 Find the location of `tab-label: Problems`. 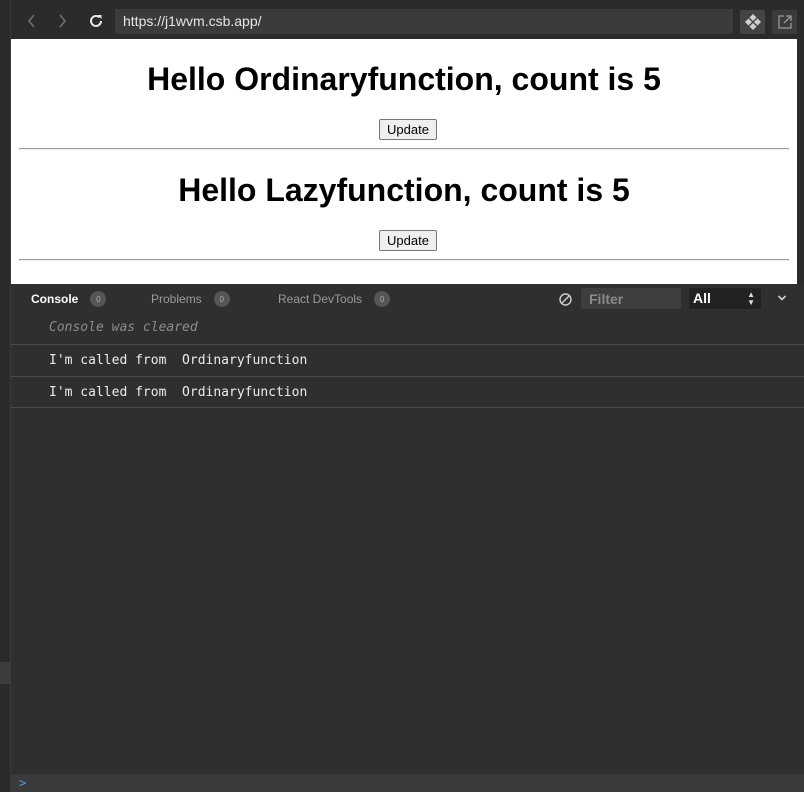

tab-label: Problems is located at coordinates (176, 299).